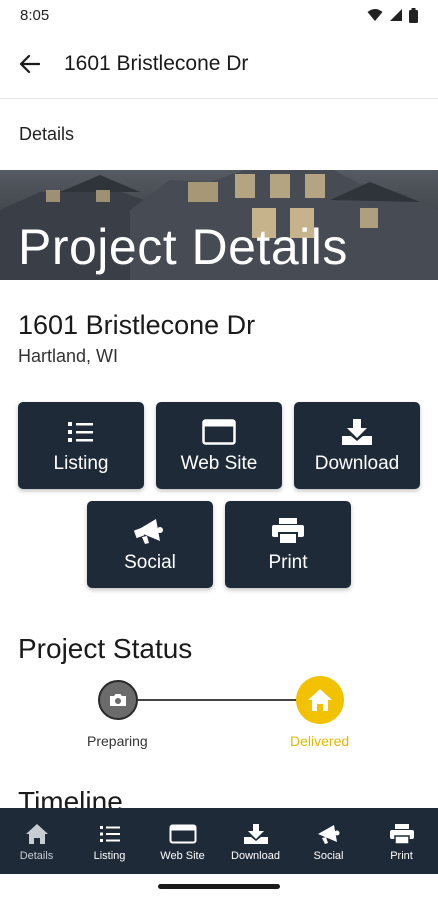 The image size is (438, 900). Describe the element at coordinates (375, 15) in the screenshot. I see `wifi-icon` at that location.